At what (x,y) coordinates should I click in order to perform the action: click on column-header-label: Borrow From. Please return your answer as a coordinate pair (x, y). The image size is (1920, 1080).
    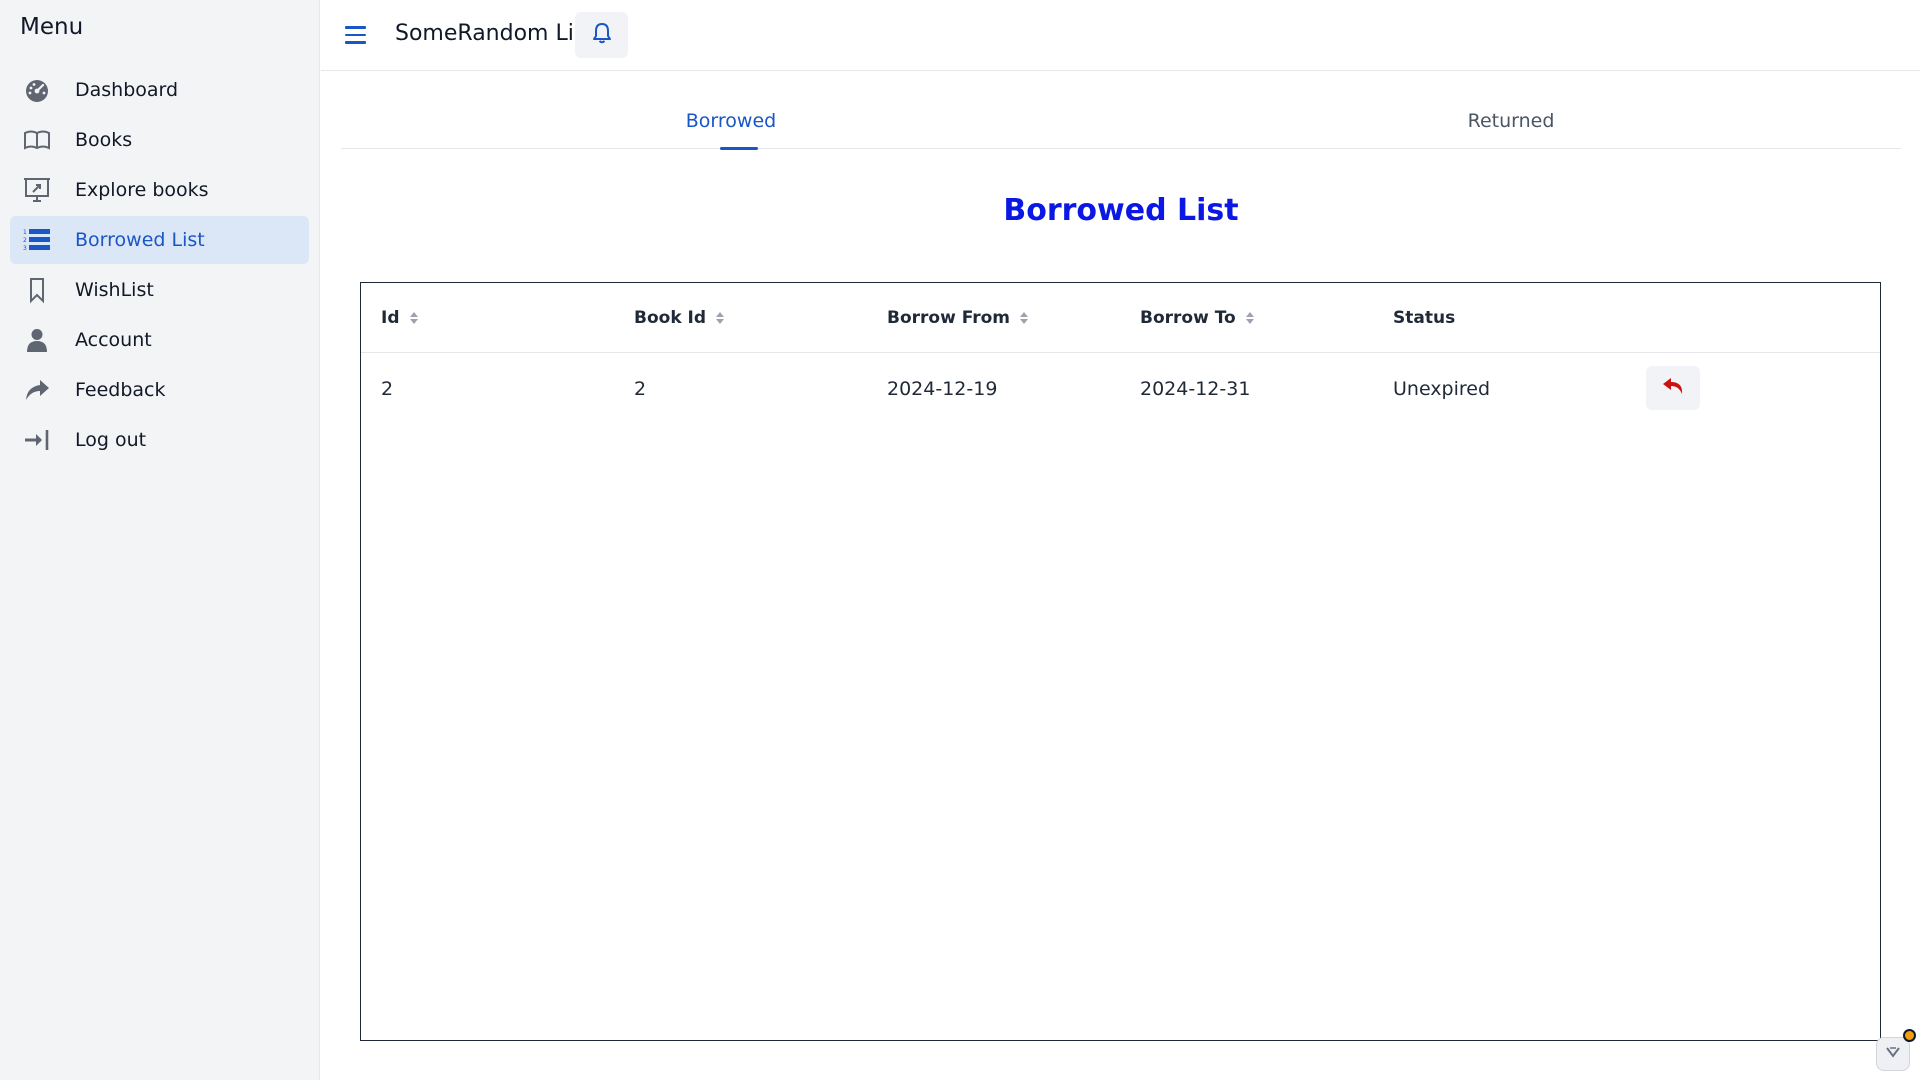
    Looking at the image, I should click on (949, 318).